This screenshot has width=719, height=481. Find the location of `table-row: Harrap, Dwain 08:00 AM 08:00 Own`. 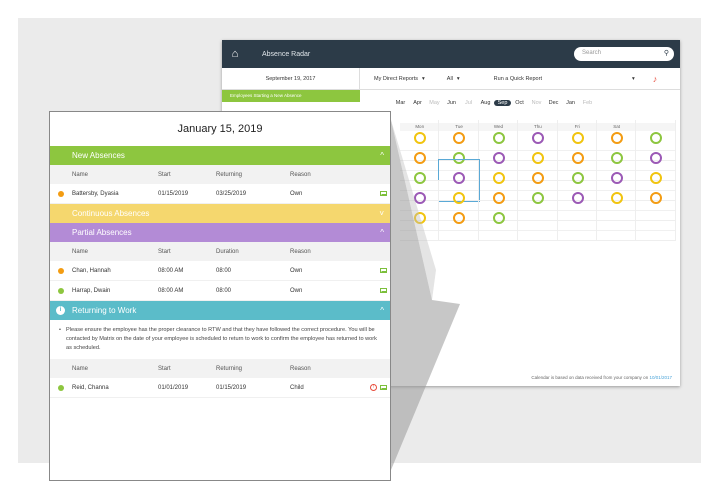

table-row: Harrap, Dwain 08:00 AM 08:00 Own is located at coordinates (220, 291).